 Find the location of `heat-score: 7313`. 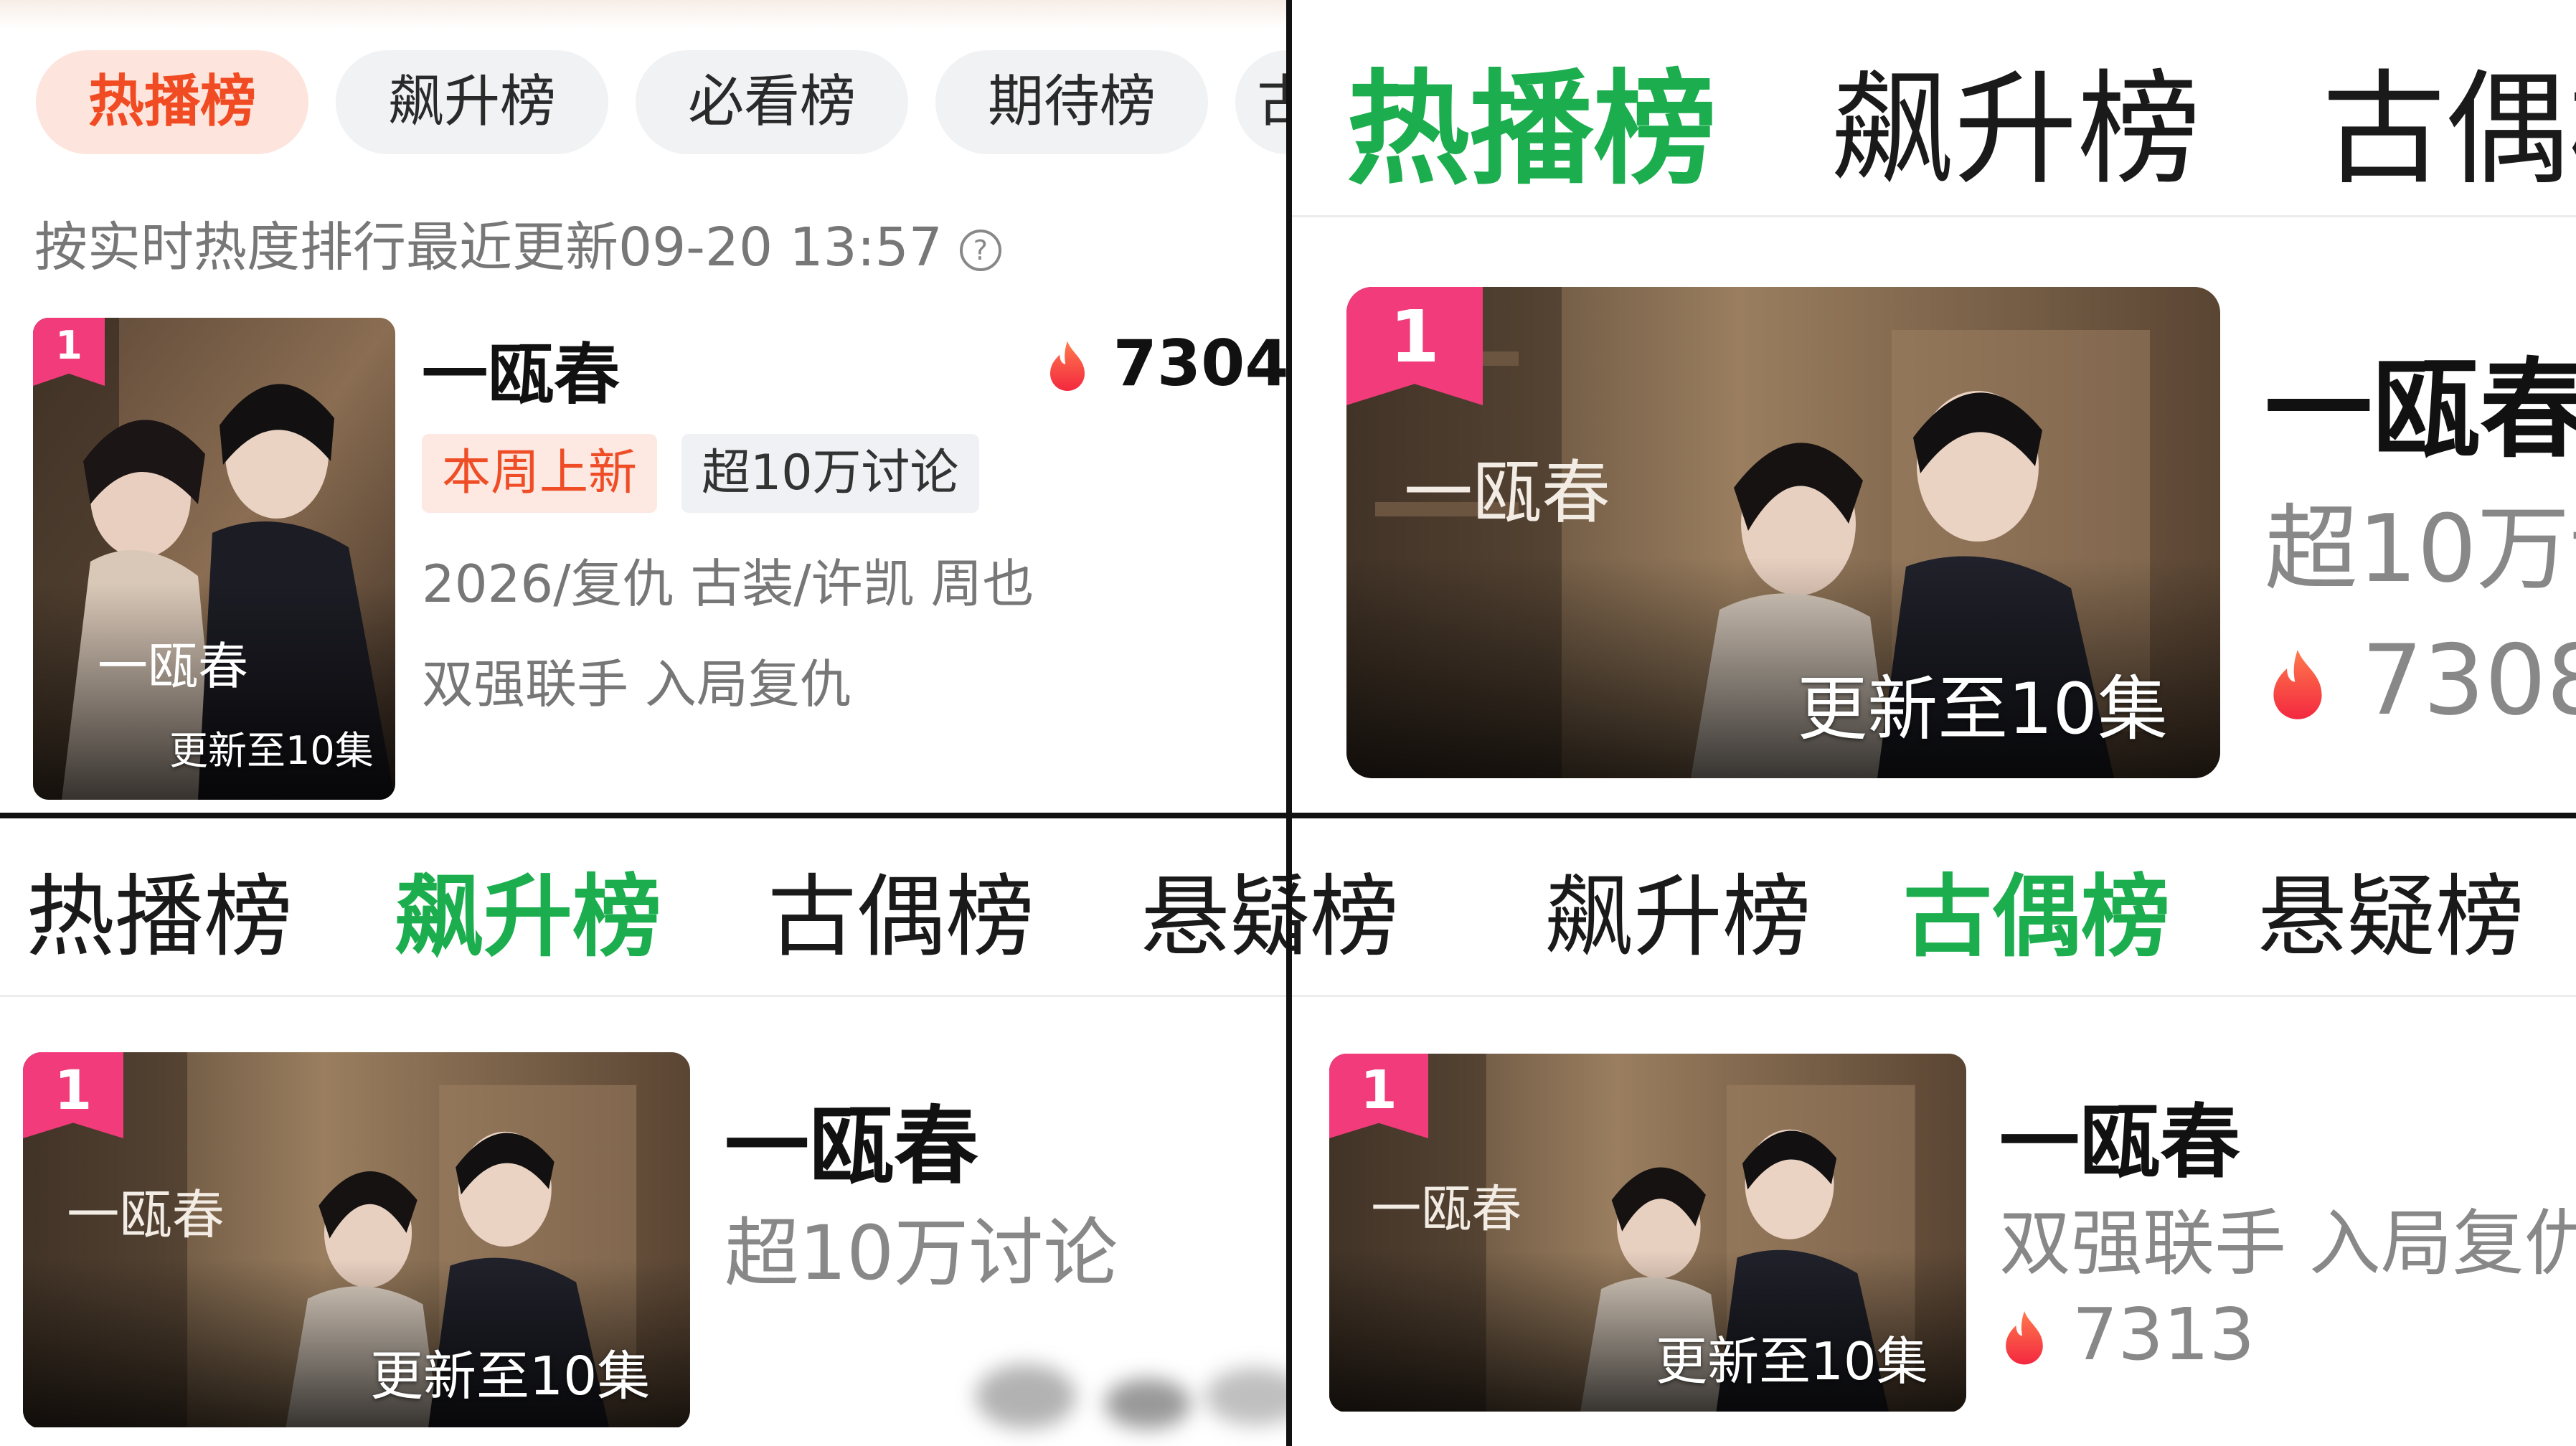

heat-score: 7313 is located at coordinates (2127, 1334).